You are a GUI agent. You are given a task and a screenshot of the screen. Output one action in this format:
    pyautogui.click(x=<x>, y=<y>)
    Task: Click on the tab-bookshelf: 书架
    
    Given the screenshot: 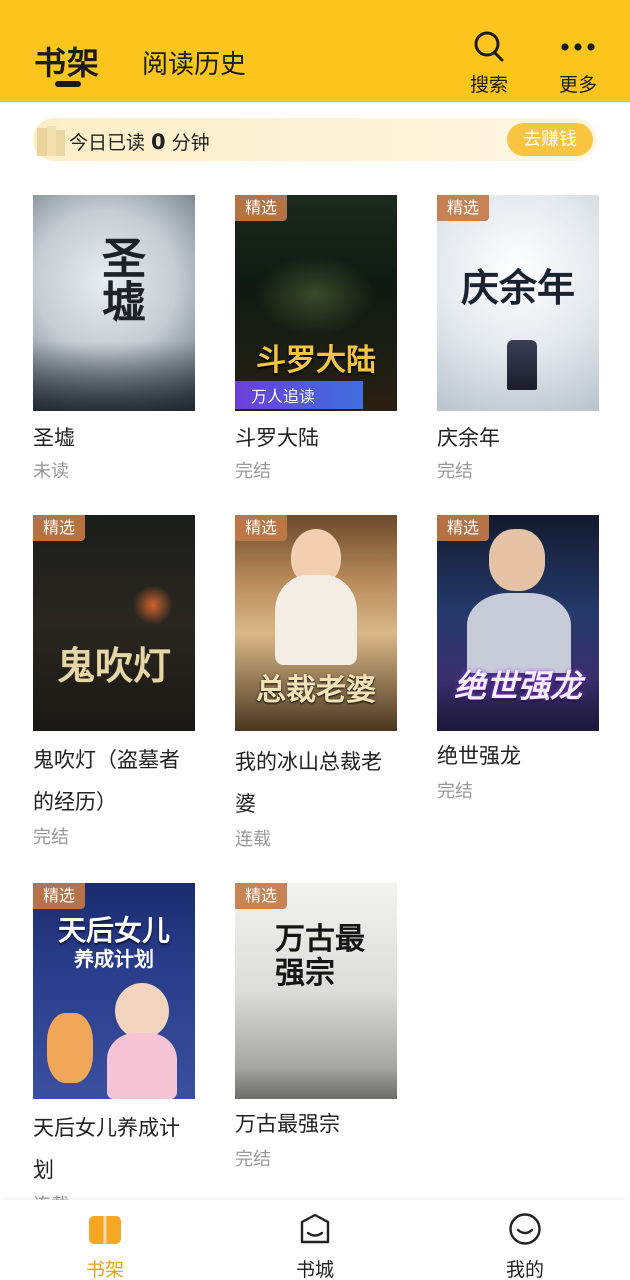 What is the action you would take?
    pyautogui.click(x=67, y=61)
    